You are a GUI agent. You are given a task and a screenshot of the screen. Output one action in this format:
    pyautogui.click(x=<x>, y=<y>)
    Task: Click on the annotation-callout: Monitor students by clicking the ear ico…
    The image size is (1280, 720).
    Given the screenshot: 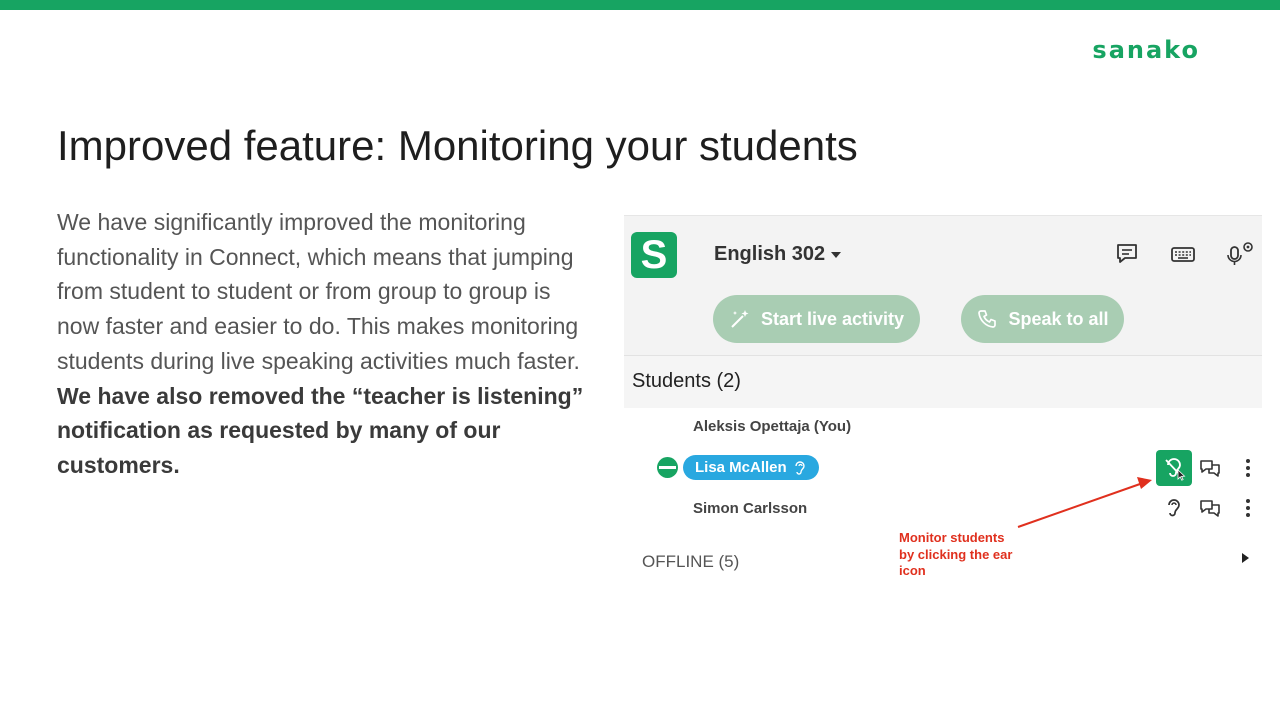 What is the action you would take?
    pyautogui.click(x=979, y=555)
    